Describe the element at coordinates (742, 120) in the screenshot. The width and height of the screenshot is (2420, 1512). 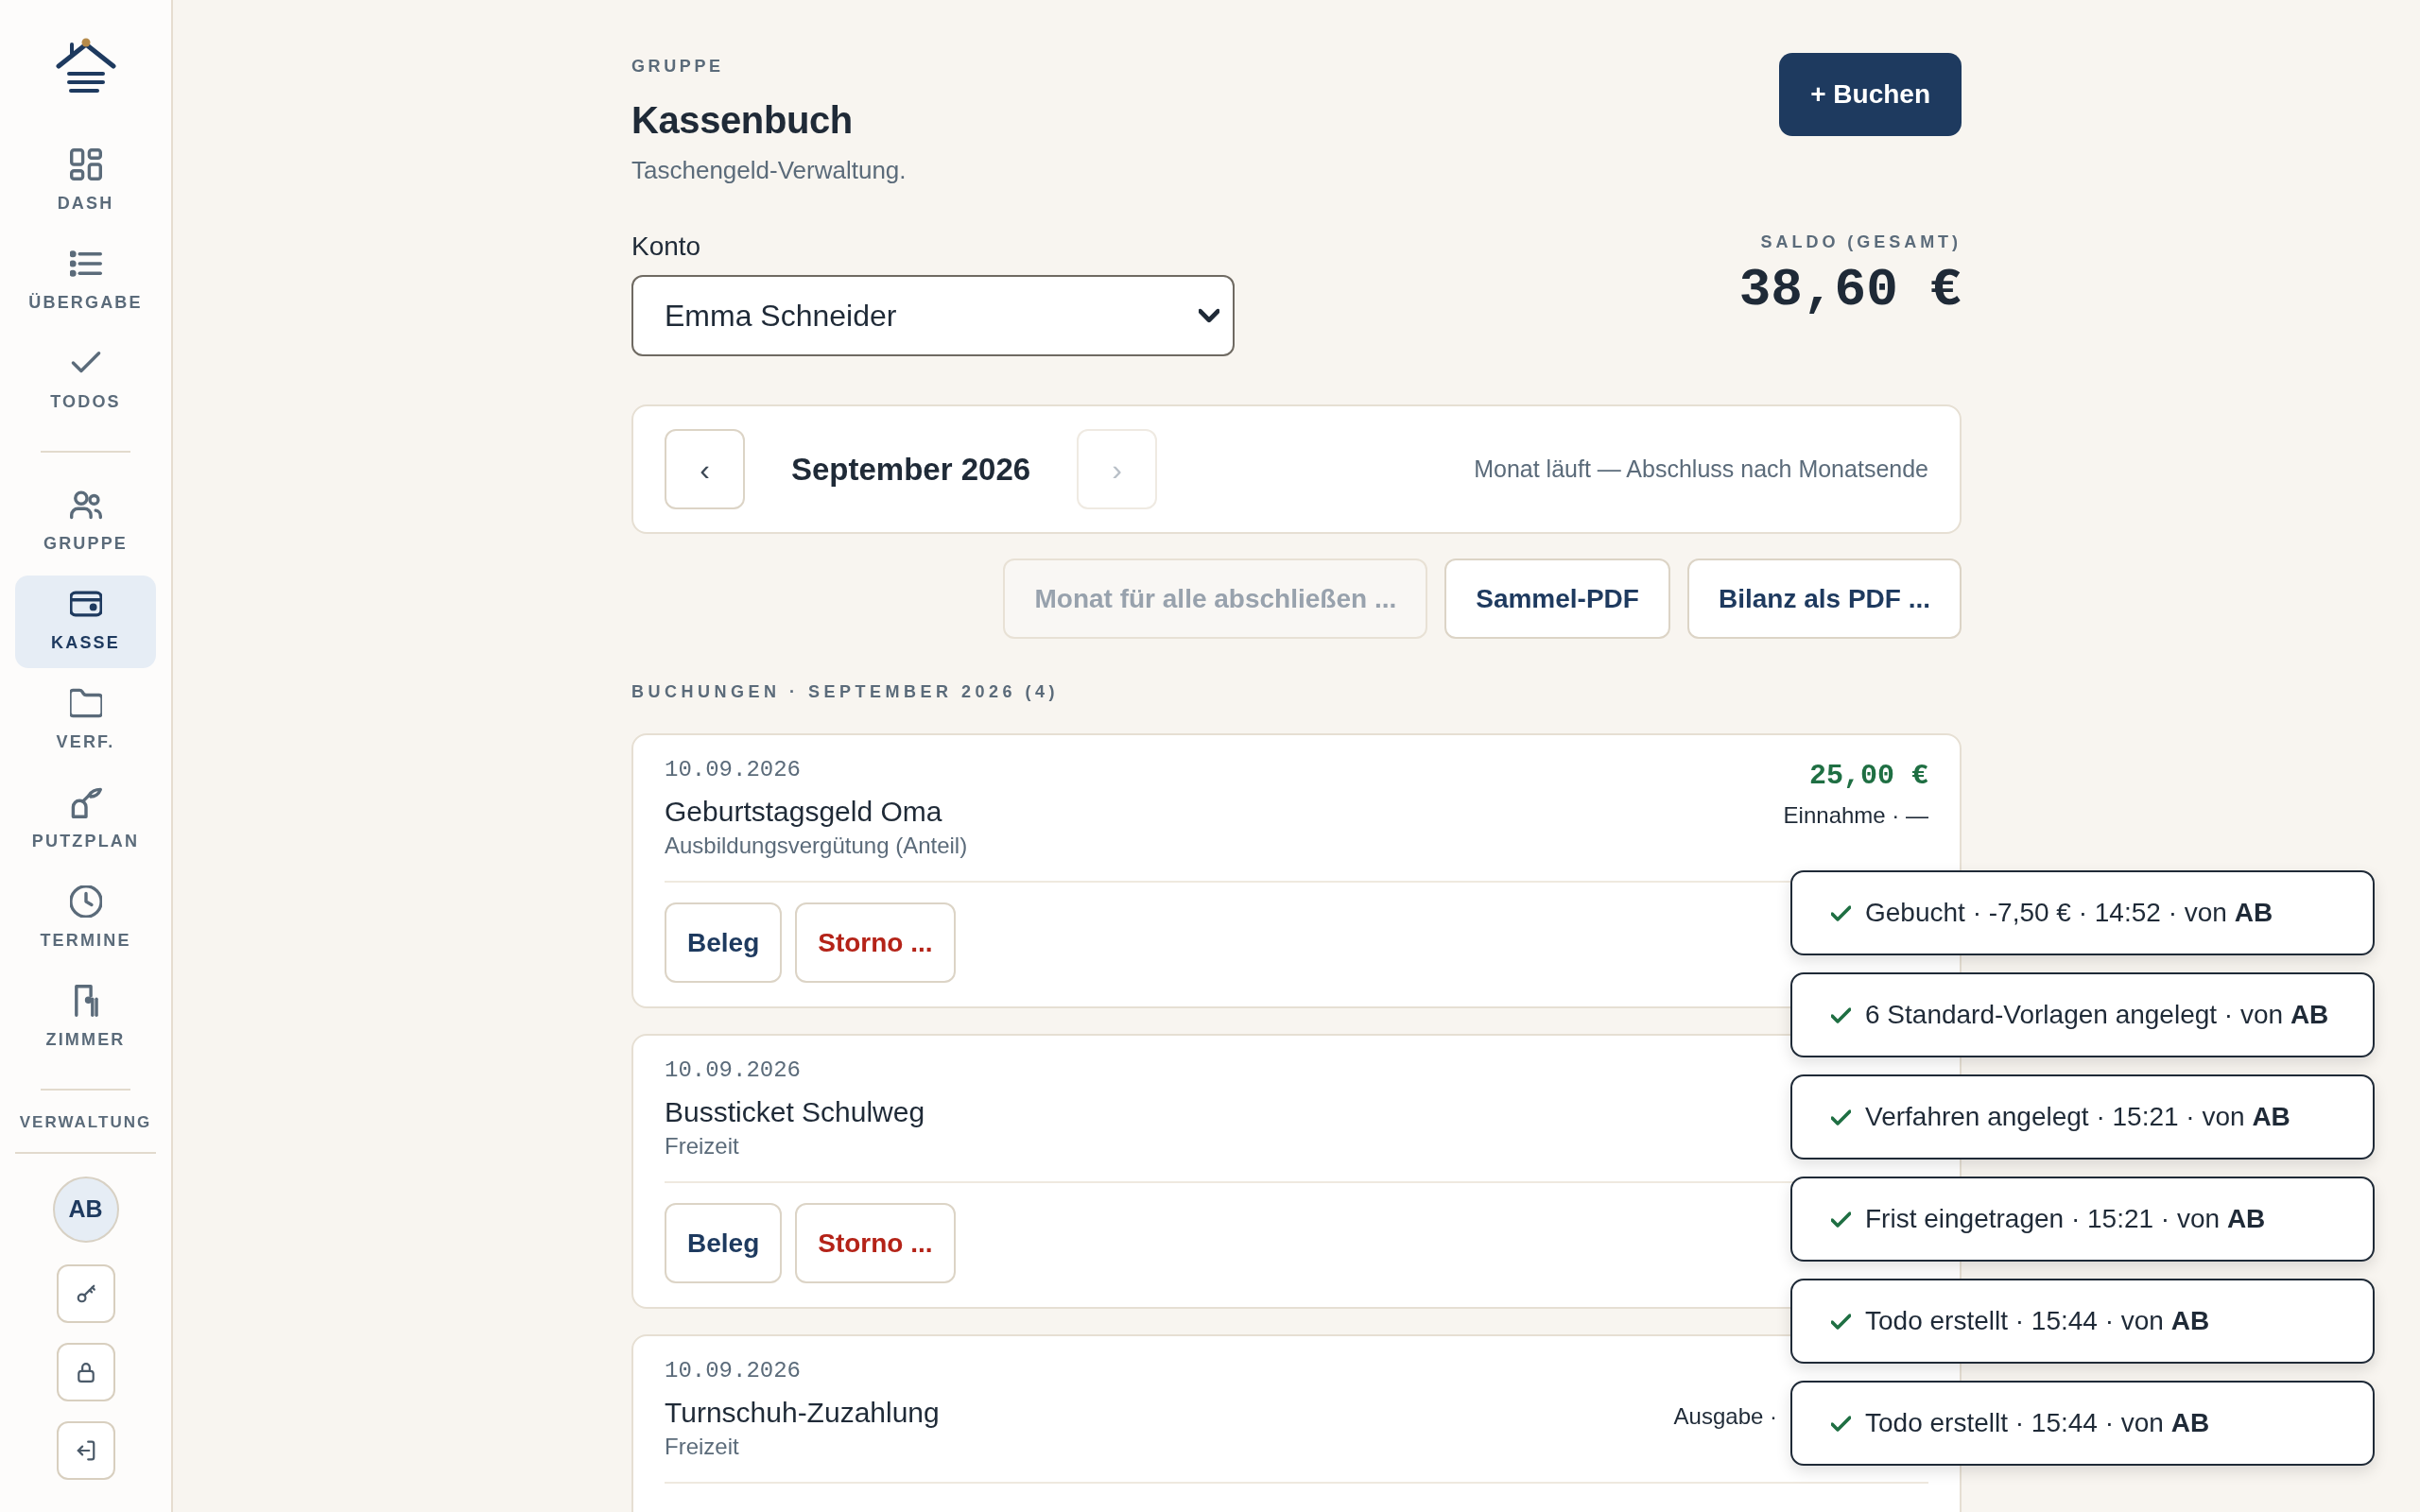
I see `page-title: Kassenbuch` at that location.